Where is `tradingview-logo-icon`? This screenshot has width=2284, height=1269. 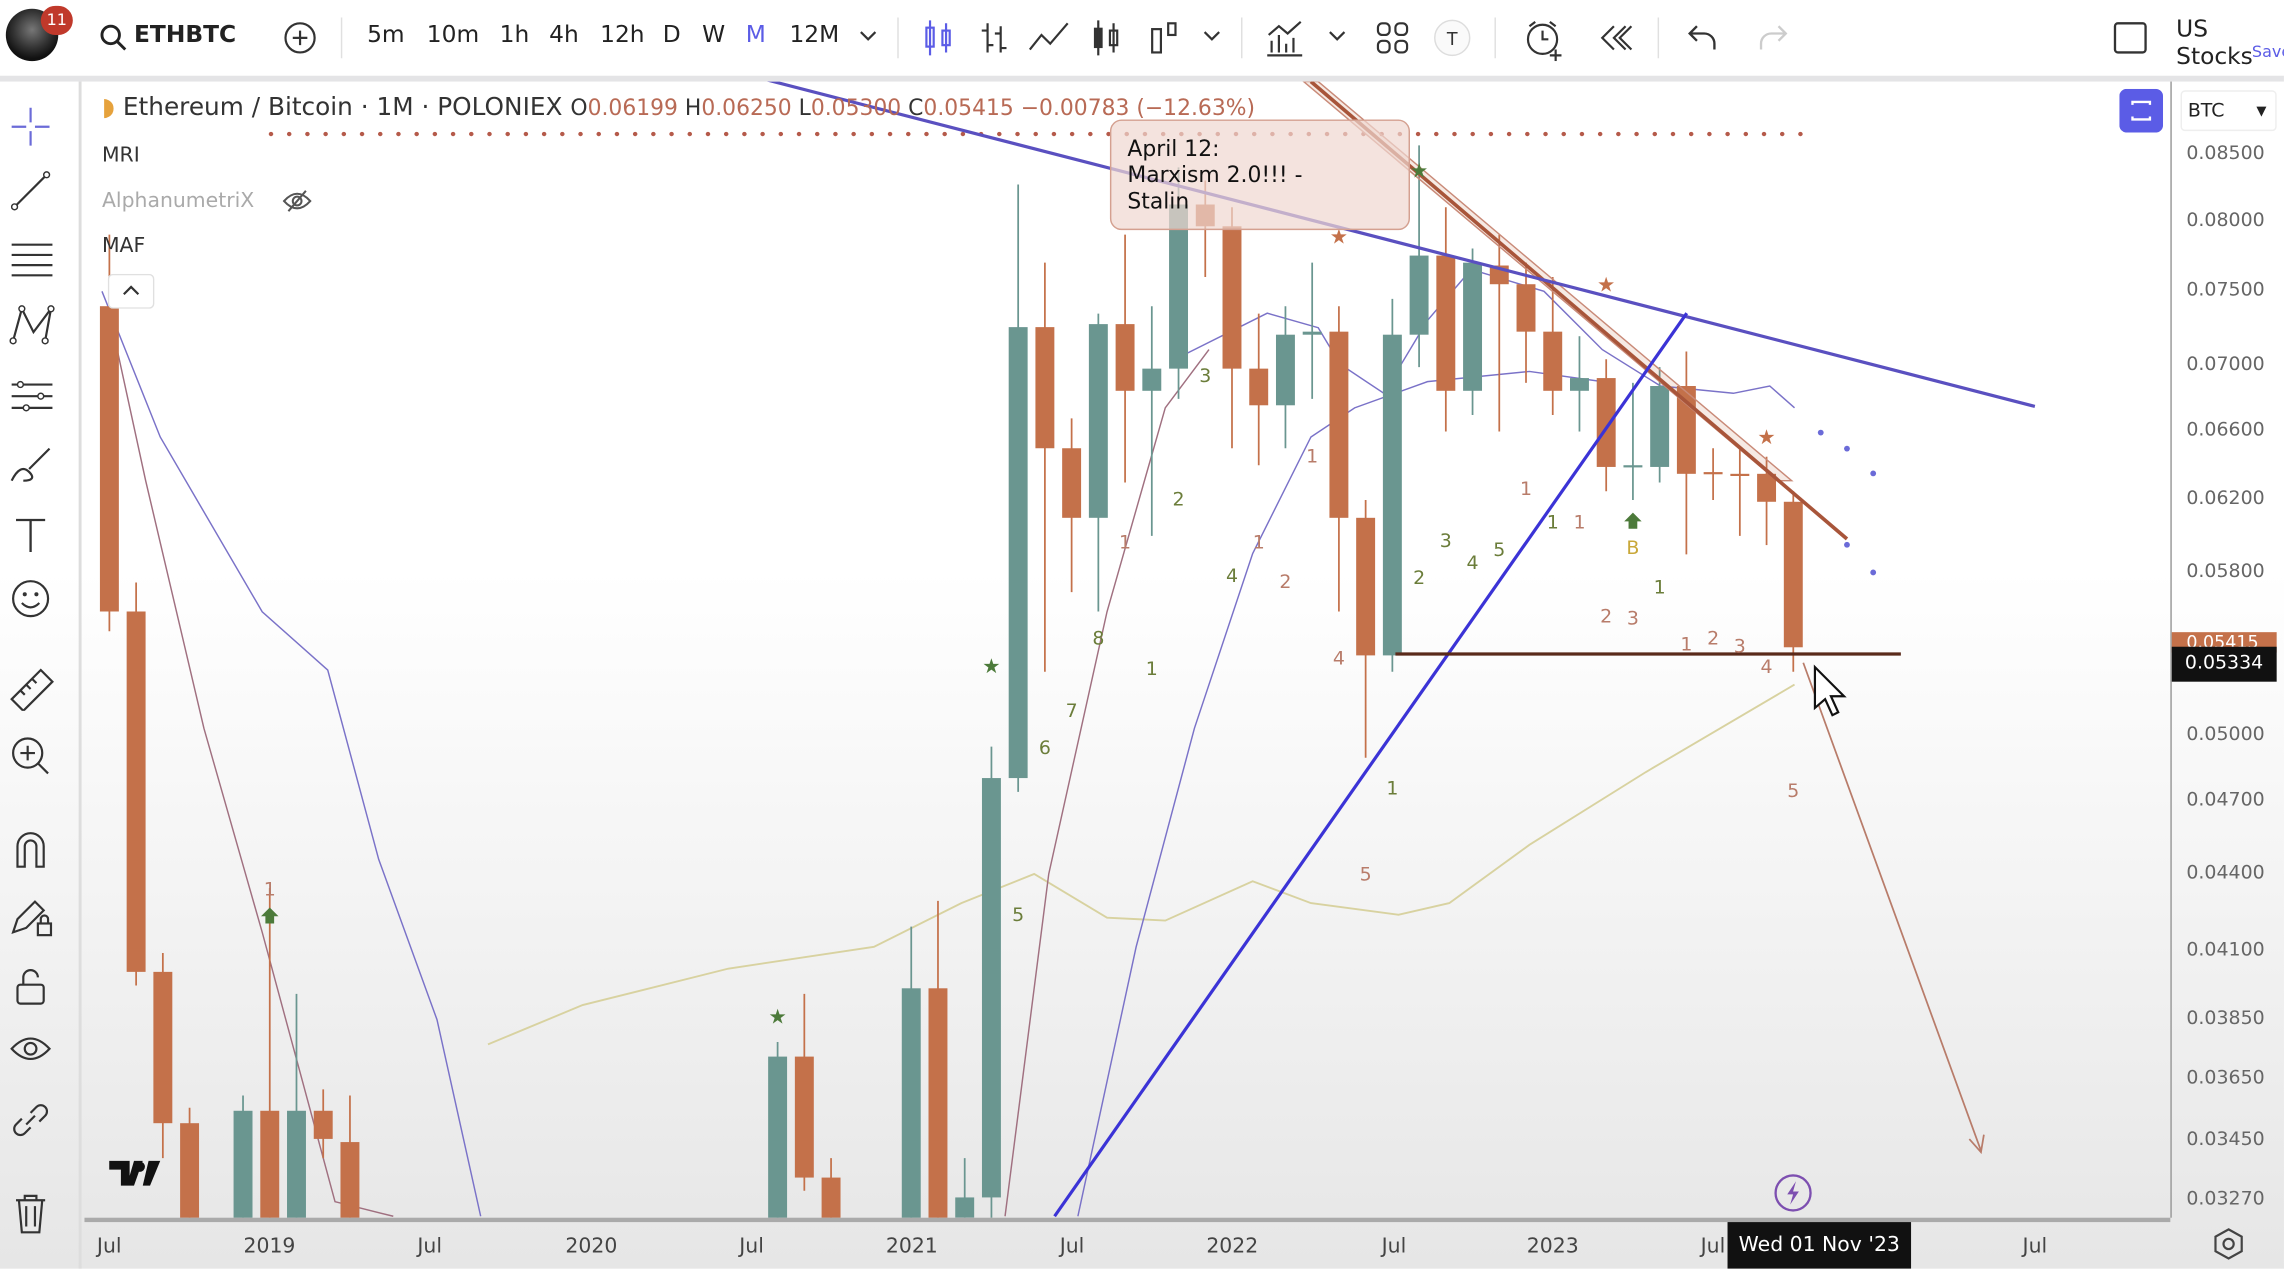
tradingview-logo-icon is located at coordinates (137, 1174).